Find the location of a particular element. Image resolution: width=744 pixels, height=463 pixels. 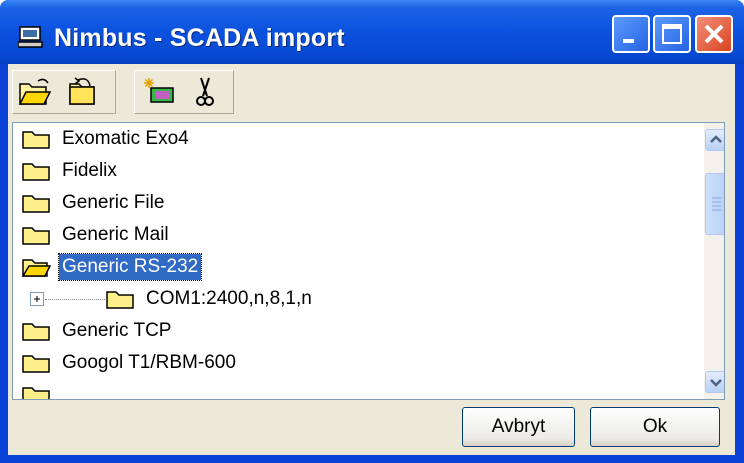

close-icon is located at coordinates (714, 34).